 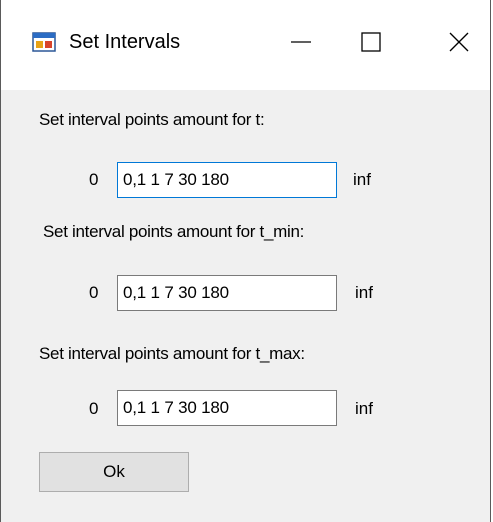 I want to click on label-t-min: Set interval points amount for t_min:, so click(x=174, y=231).